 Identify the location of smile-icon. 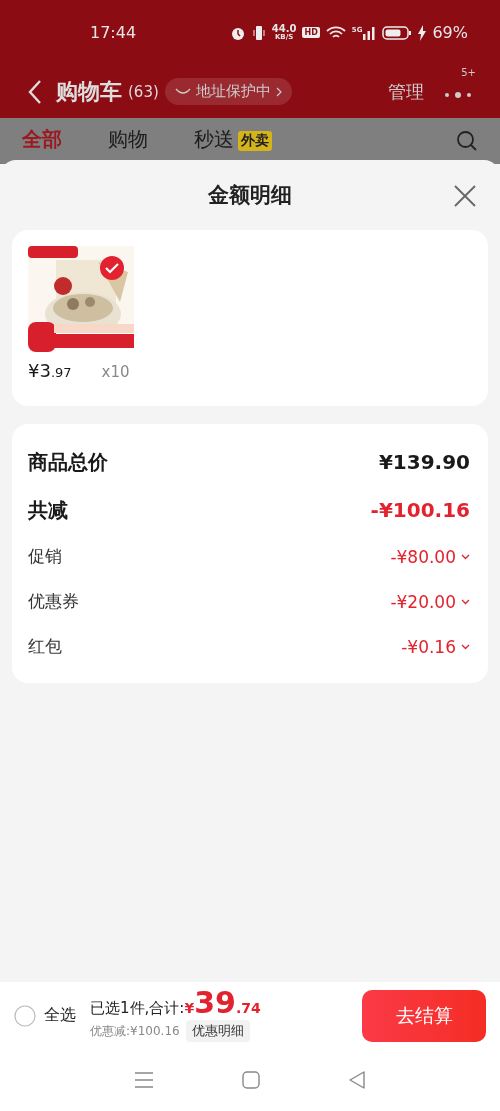
(182, 91).